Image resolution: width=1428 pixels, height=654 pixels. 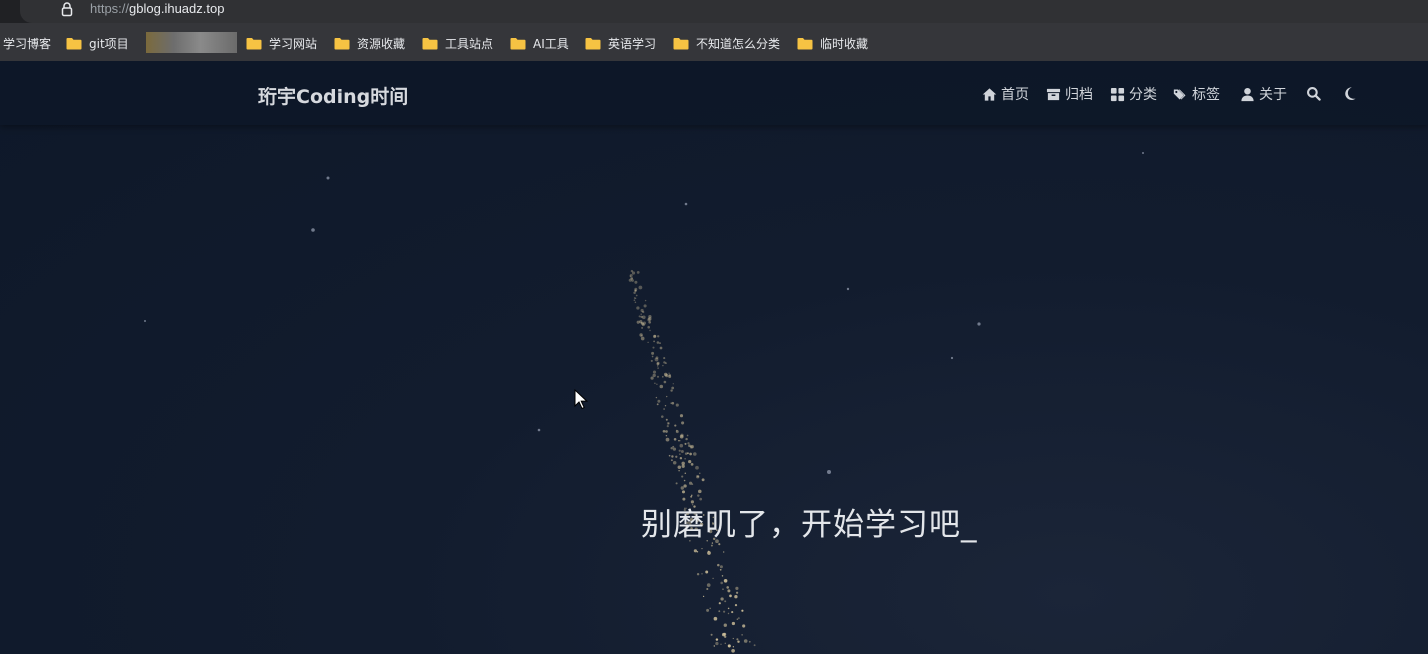 I want to click on nav-label: 关于, so click(x=1273, y=95).